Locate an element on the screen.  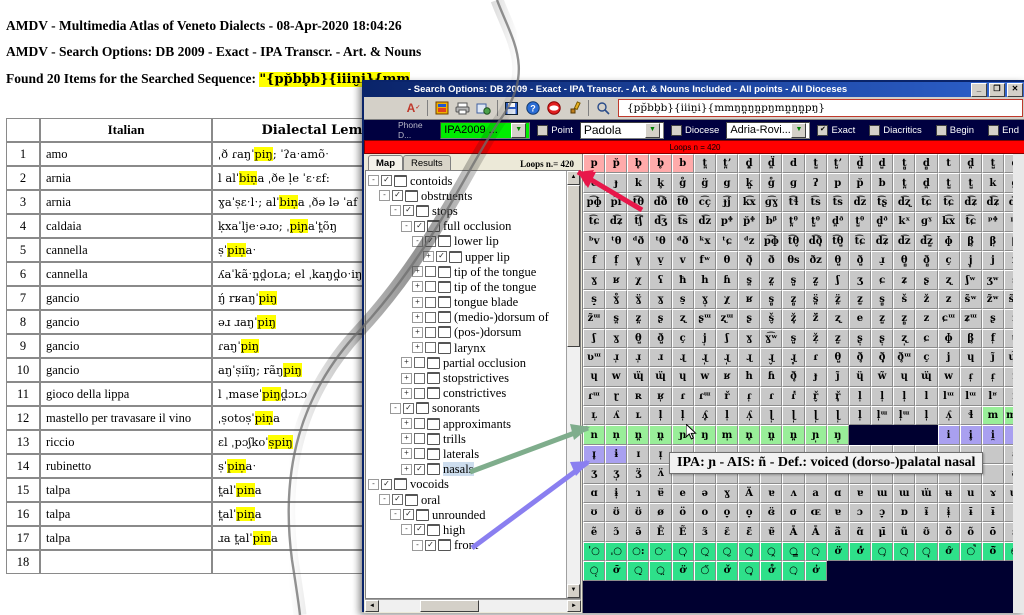
ipa-cell: θ̺ is located at coordinates (837, 357).